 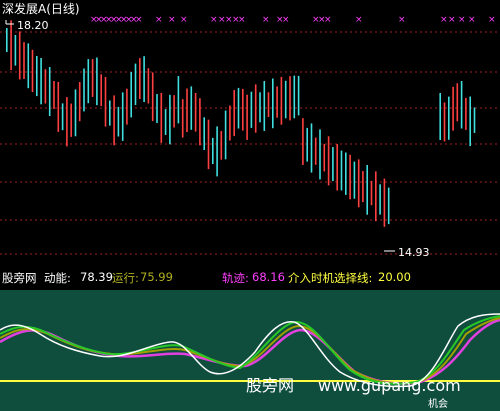 What do you see at coordinates (330, 278) in the screenshot?
I see `timing-label: 介入时机选择线:` at bounding box center [330, 278].